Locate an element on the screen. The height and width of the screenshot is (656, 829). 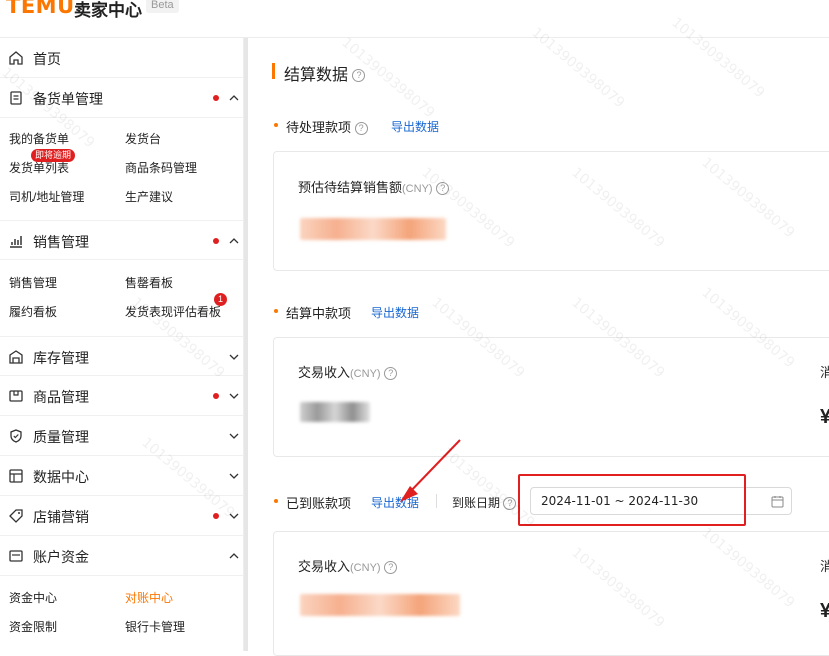
wallet-icon is located at coordinates (16, 556).